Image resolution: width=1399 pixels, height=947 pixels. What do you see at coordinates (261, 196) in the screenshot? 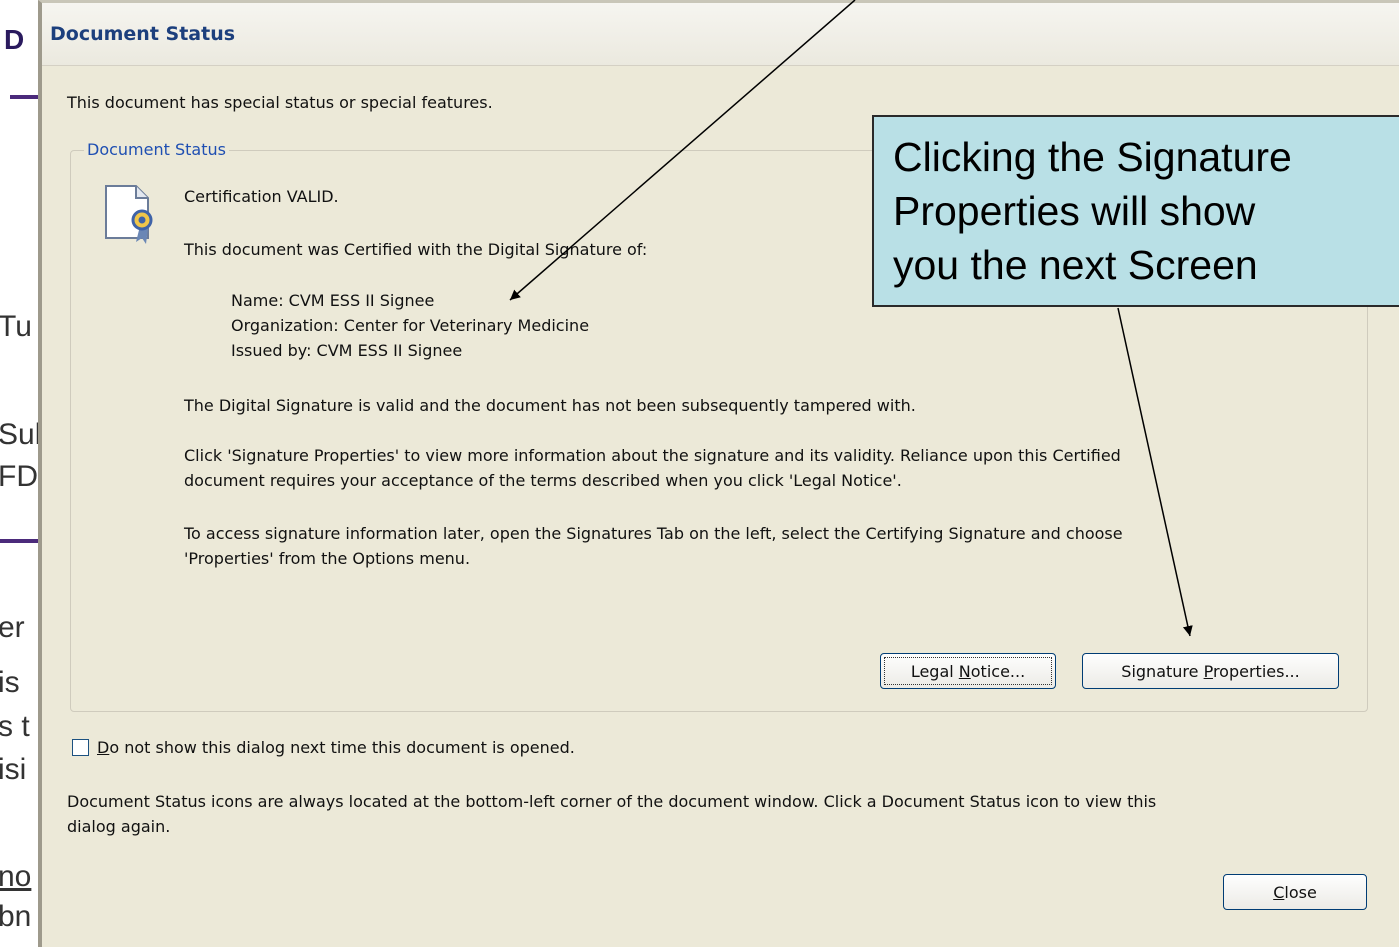
I see `status-line: Certification VALID.` at bounding box center [261, 196].